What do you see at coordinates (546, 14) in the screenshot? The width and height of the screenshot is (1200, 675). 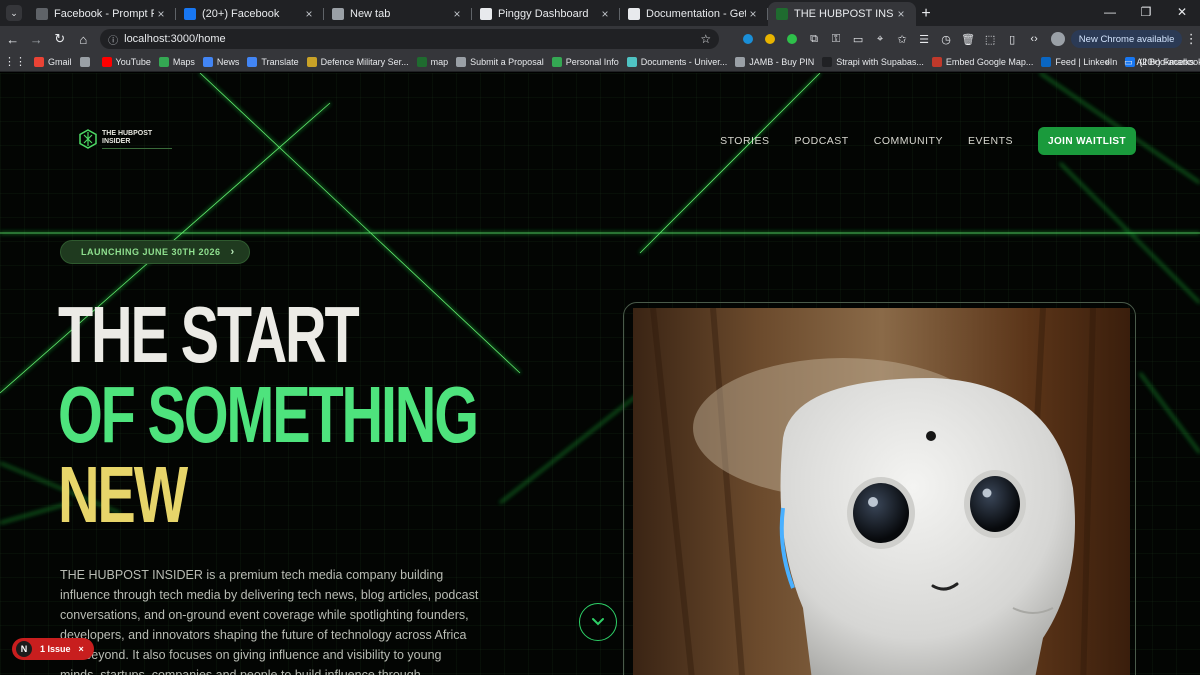 I see `browser-tab: Pinggy Dashboard ×` at bounding box center [546, 14].